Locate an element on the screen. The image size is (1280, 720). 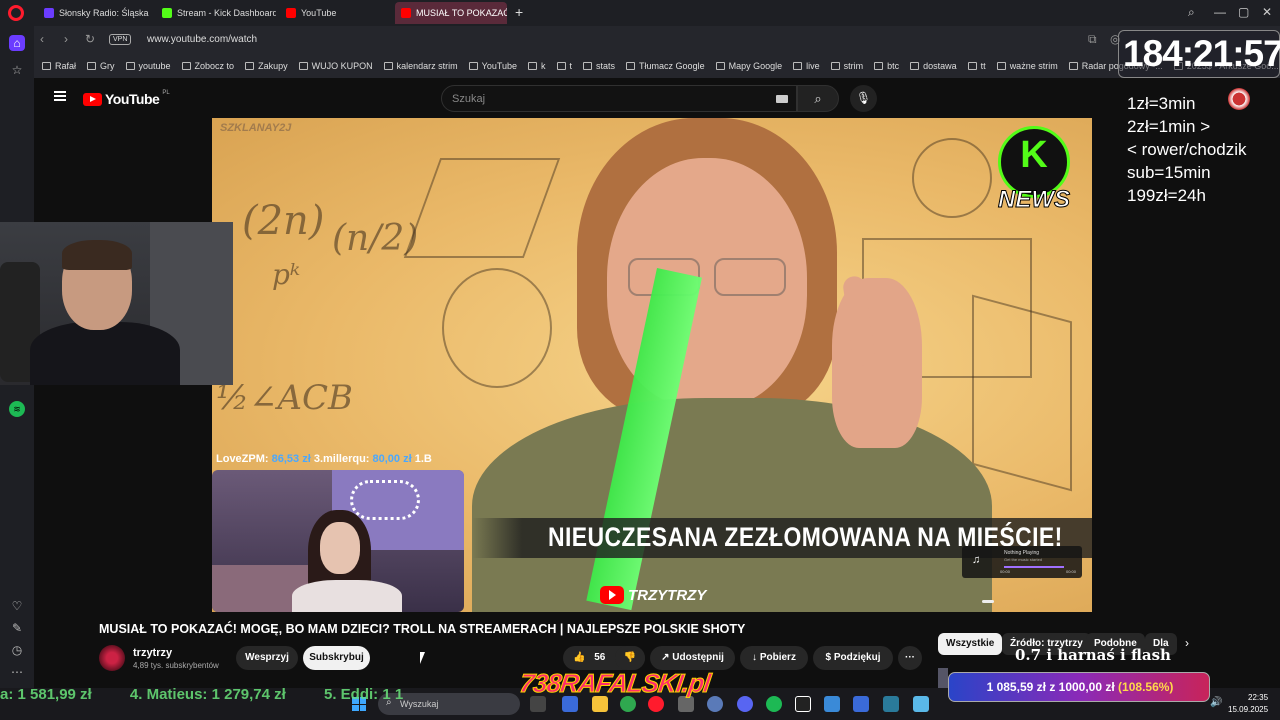
bookmark-item: t is located at coordinates (564, 66).